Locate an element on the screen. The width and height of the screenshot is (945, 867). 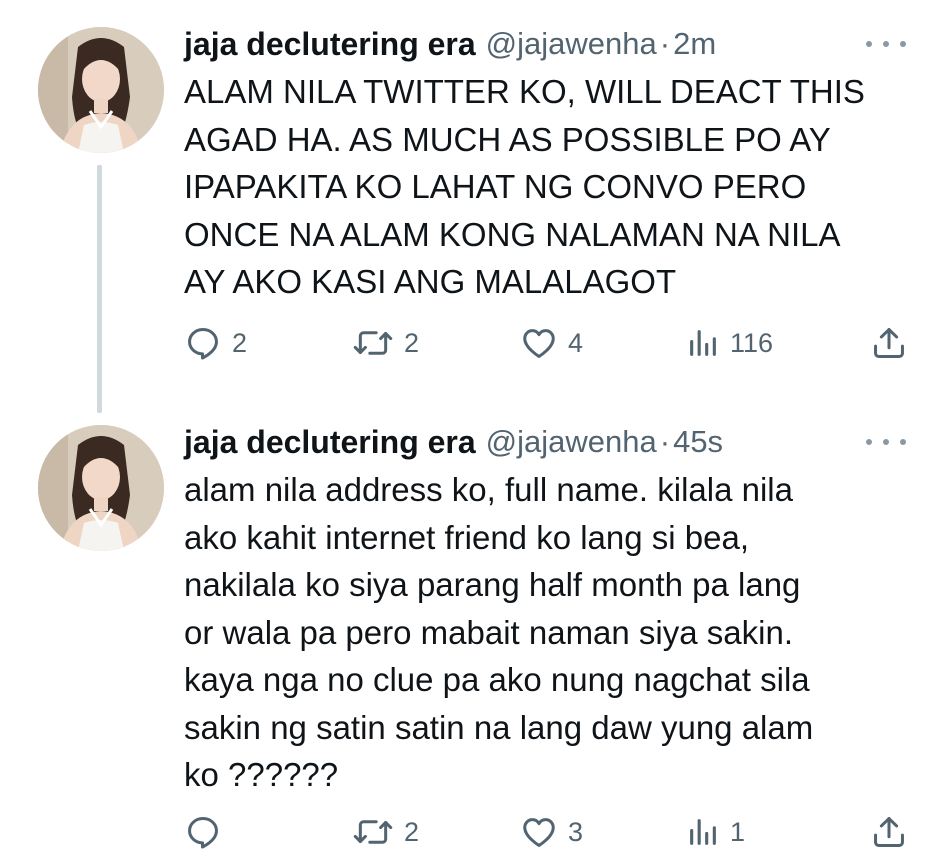
like-count: 3 is located at coordinates (576, 831).